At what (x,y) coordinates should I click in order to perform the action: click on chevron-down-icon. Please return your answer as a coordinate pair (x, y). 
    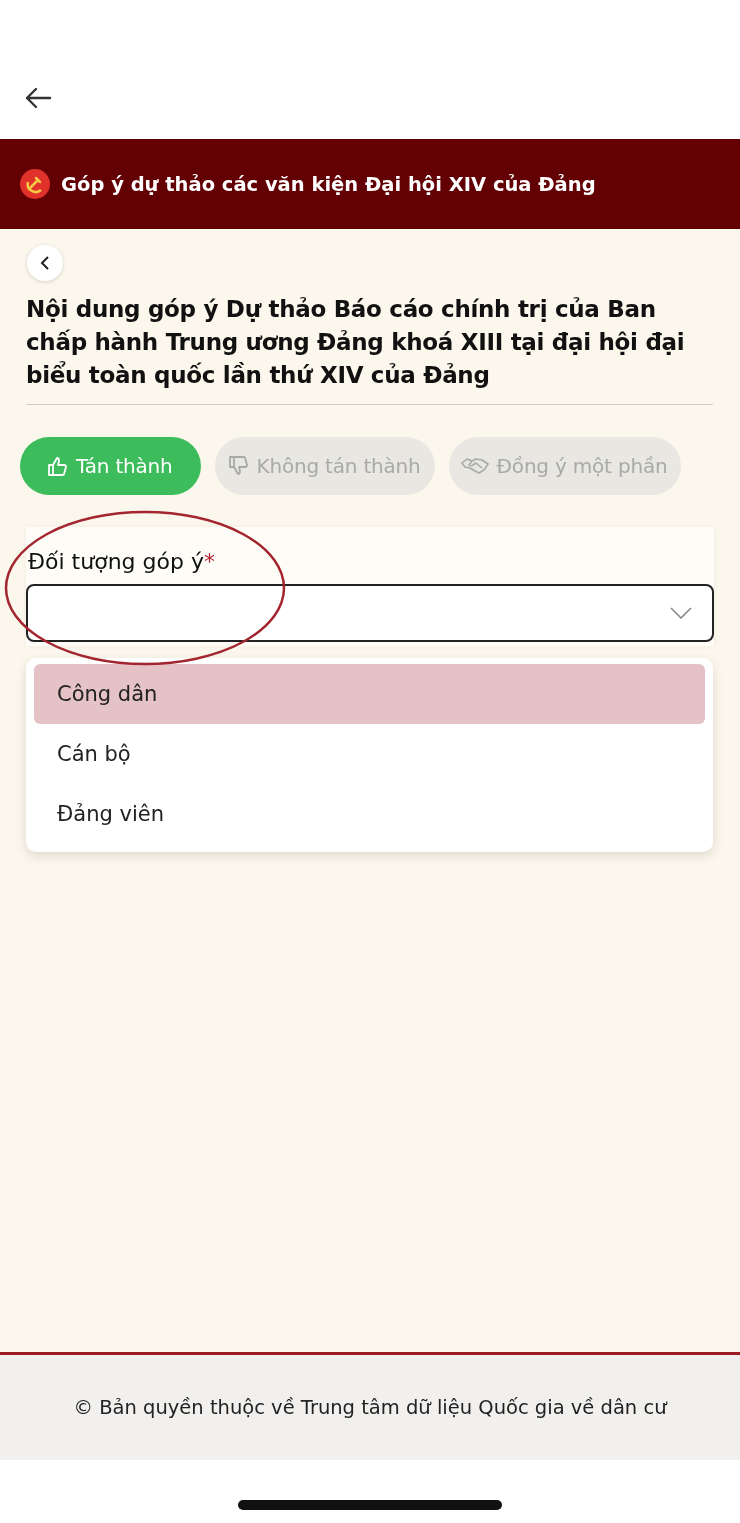
    Looking at the image, I should click on (681, 613).